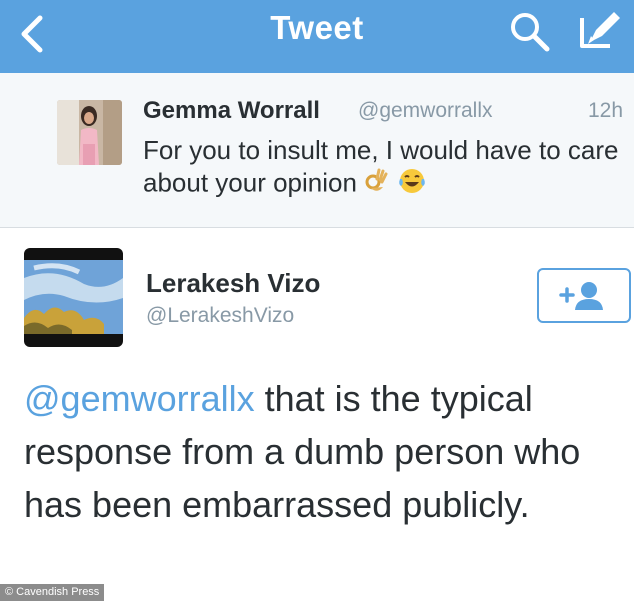  What do you see at coordinates (606, 110) in the screenshot?
I see `timestamp: 12h` at bounding box center [606, 110].